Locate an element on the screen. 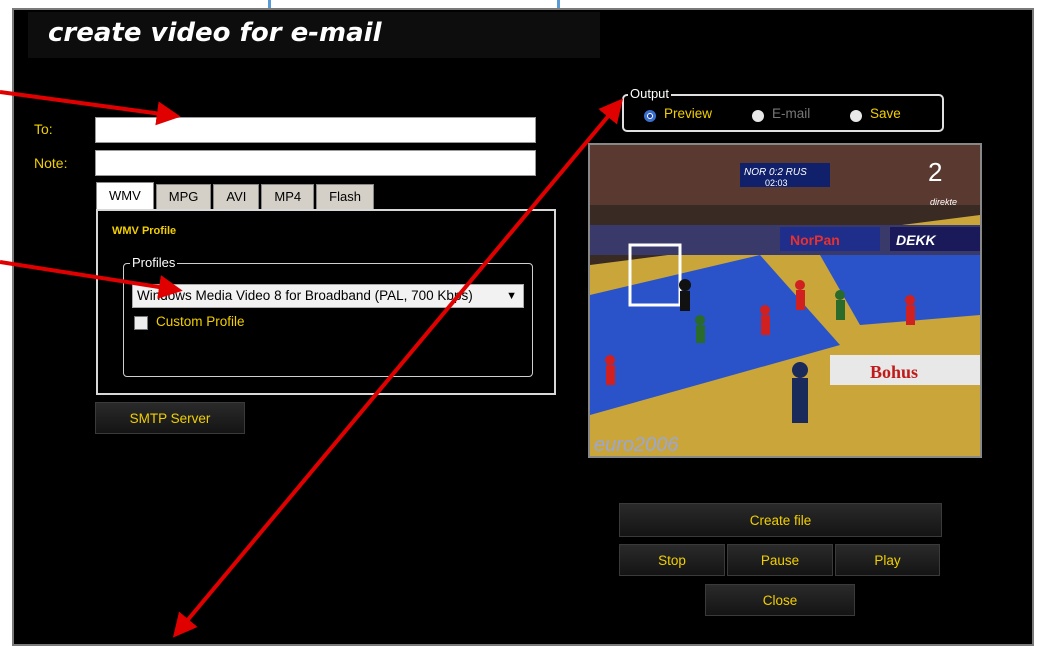  play-button: Play is located at coordinates (887, 560).